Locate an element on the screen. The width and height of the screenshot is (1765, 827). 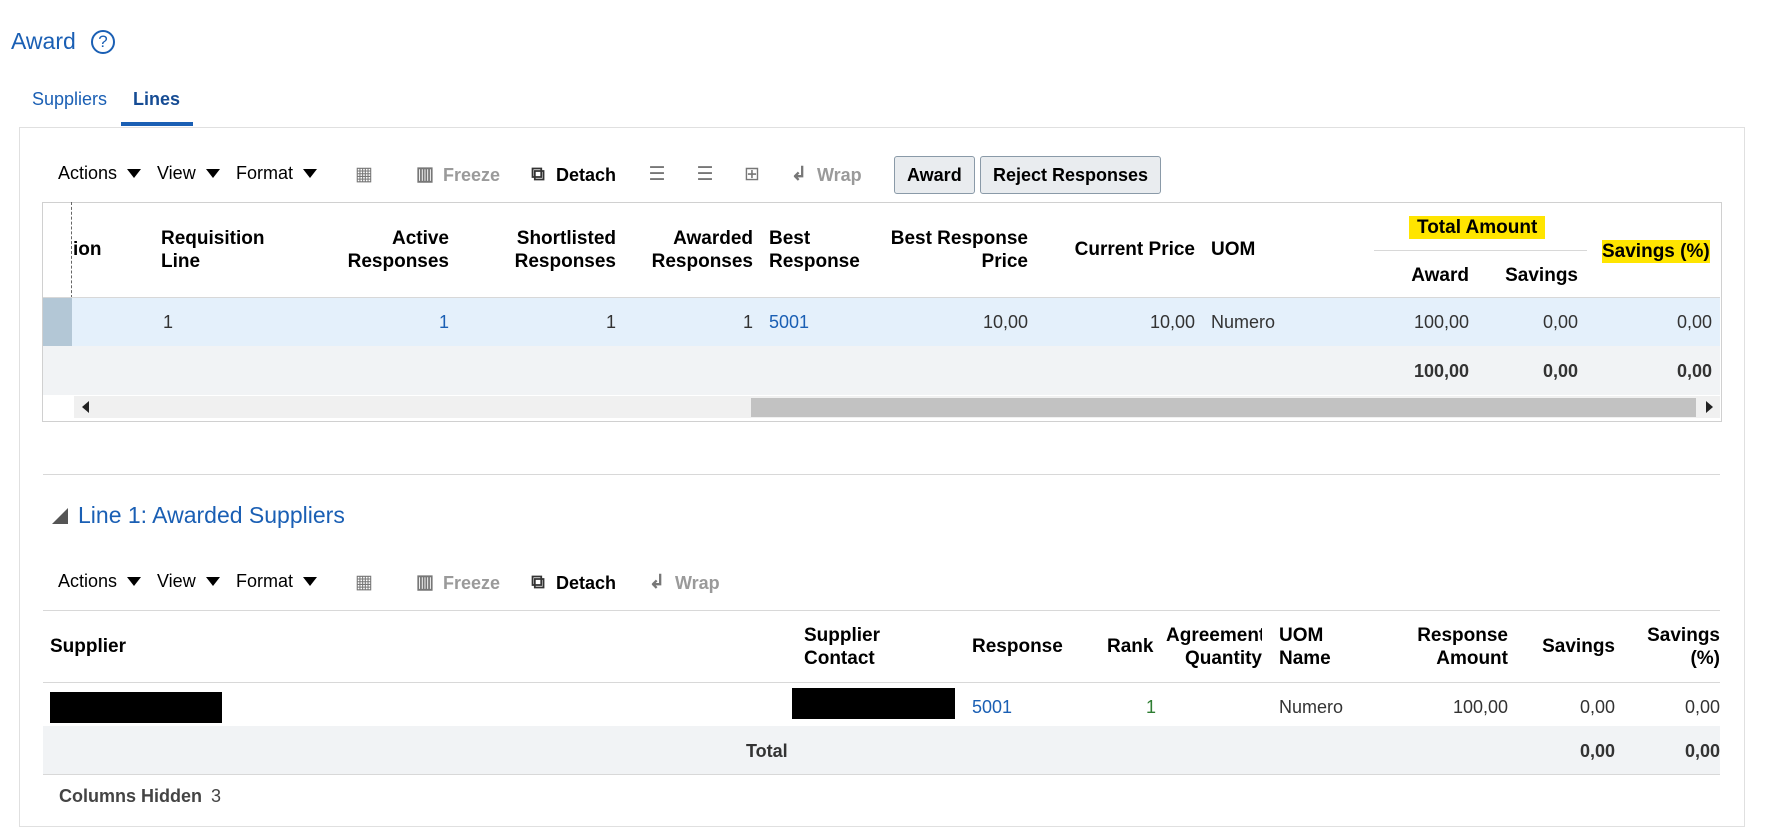
column-header-description: ion is located at coordinates (87, 249).